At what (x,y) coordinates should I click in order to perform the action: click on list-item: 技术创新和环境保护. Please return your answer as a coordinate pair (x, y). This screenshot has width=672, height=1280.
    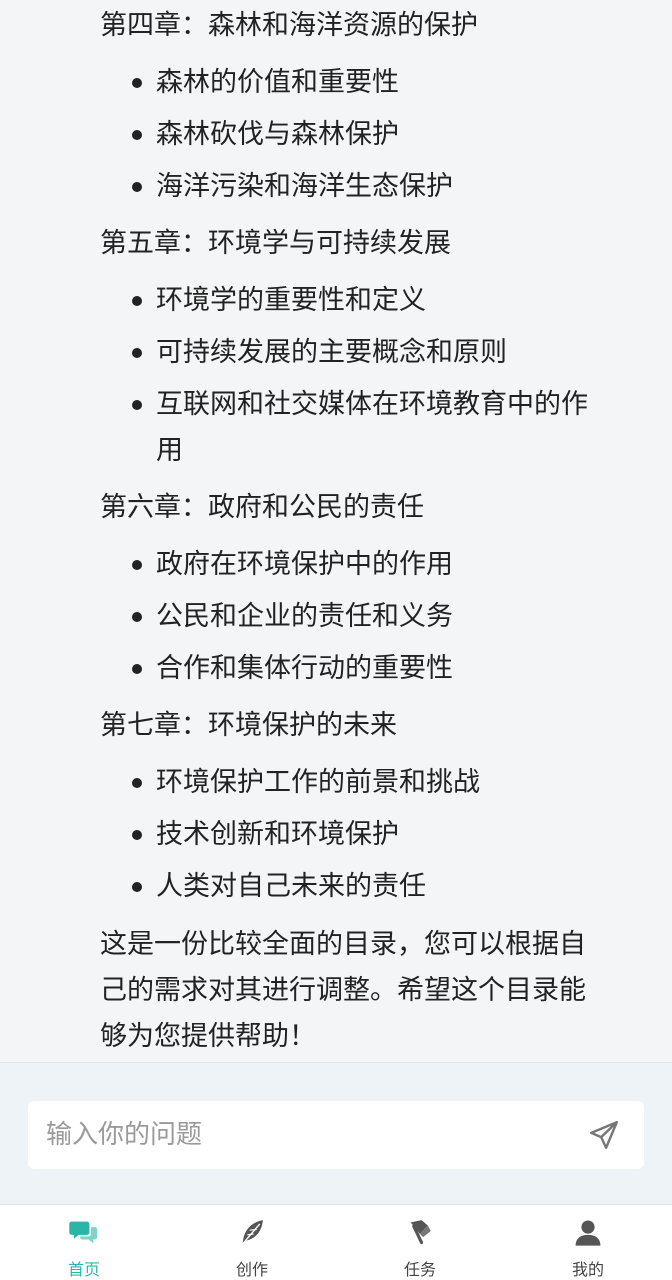
    Looking at the image, I should click on (355, 835).